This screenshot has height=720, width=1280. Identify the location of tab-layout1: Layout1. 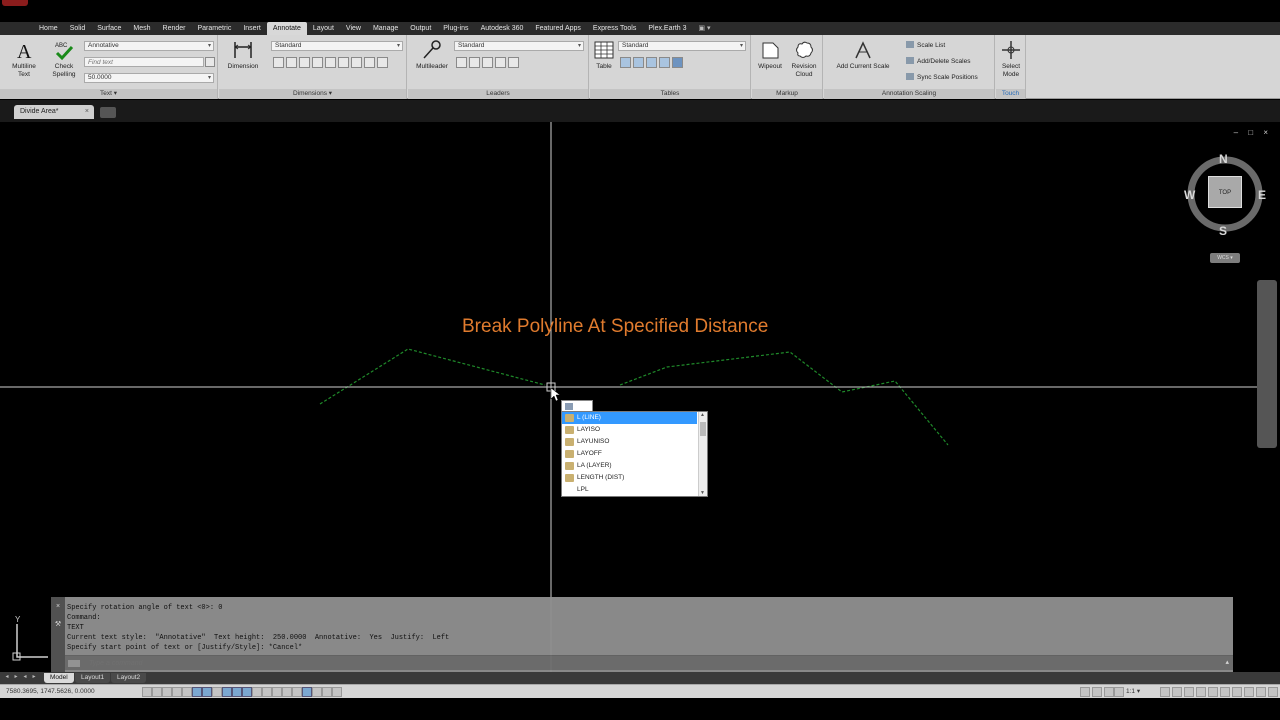
(93, 678).